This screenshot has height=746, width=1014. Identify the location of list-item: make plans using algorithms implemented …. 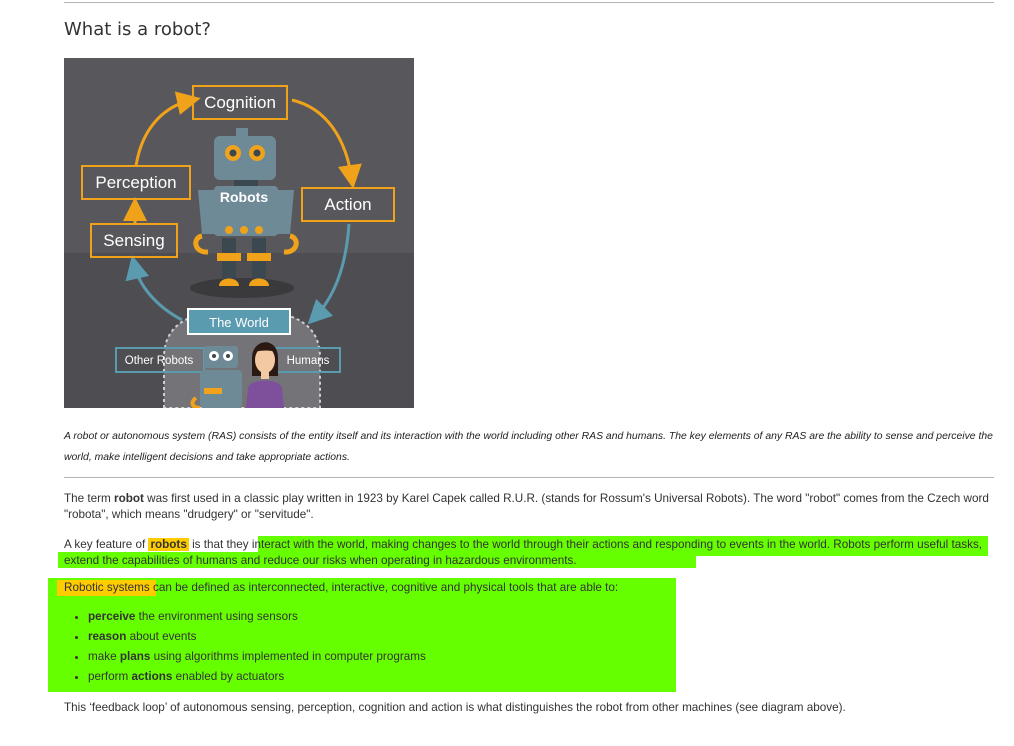
(257, 657).